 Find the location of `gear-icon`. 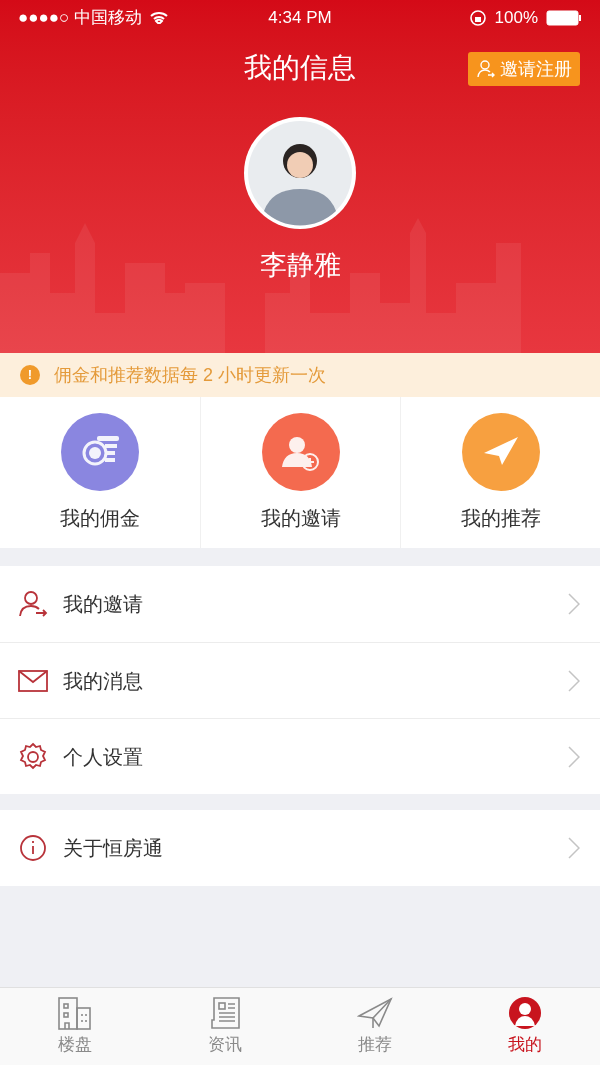

gear-icon is located at coordinates (33, 756).